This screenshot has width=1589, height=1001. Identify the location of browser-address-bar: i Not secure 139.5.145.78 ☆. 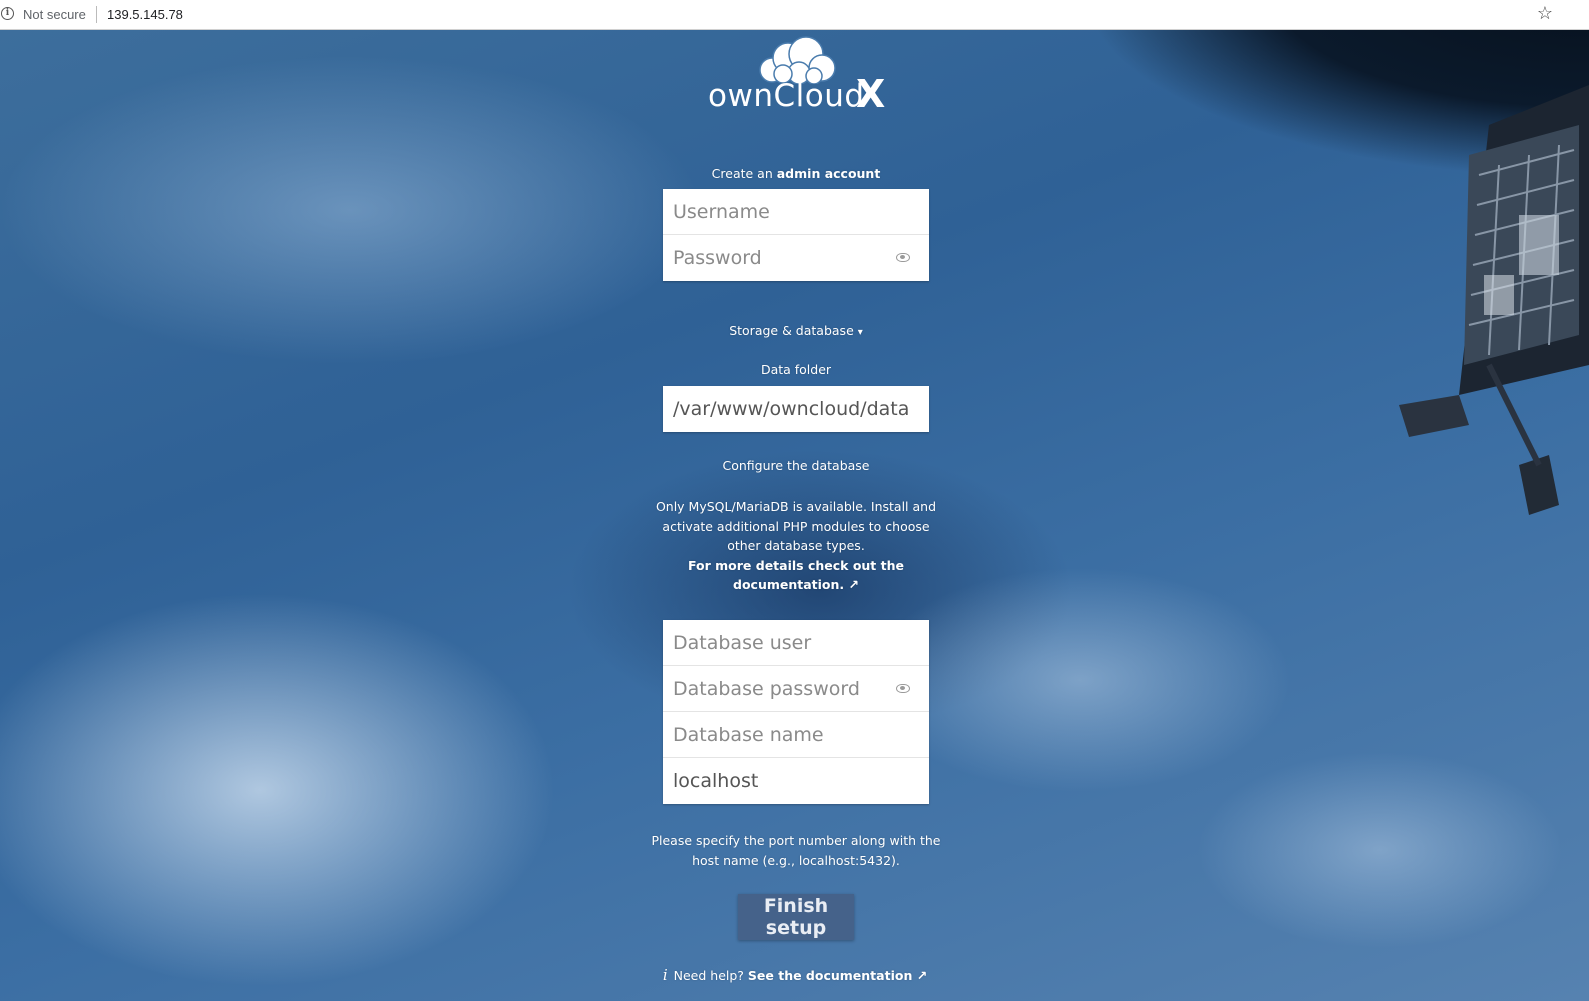
(794, 15).